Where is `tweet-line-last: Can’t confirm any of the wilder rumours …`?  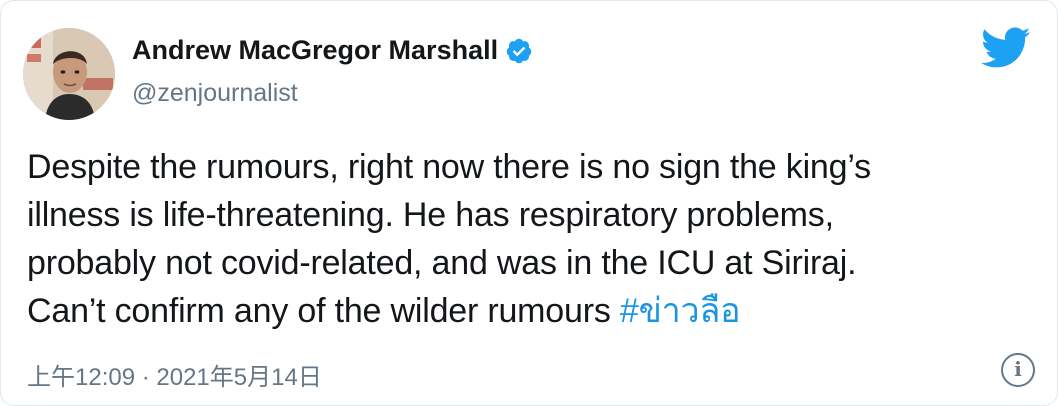 tweet-line-last: Can’t confirm any of the wilder rumours … is located at coordinates (532, 311).